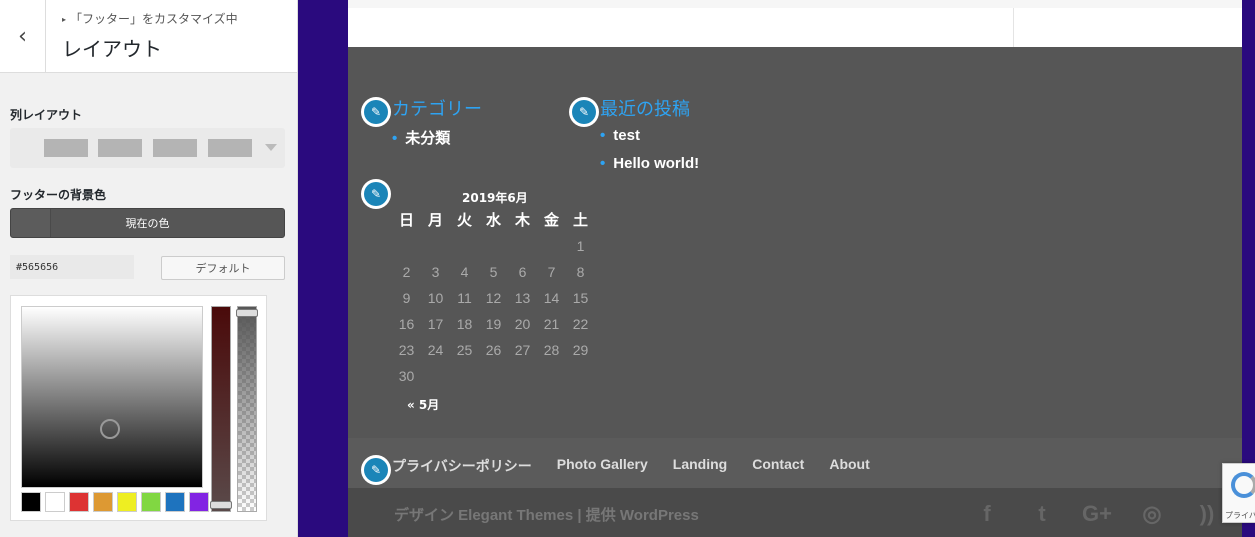 The height and width of the screenshot is (537, 1255). I want to click on recaptcha-badge: プライバシー 利用, so click(1238, 493).